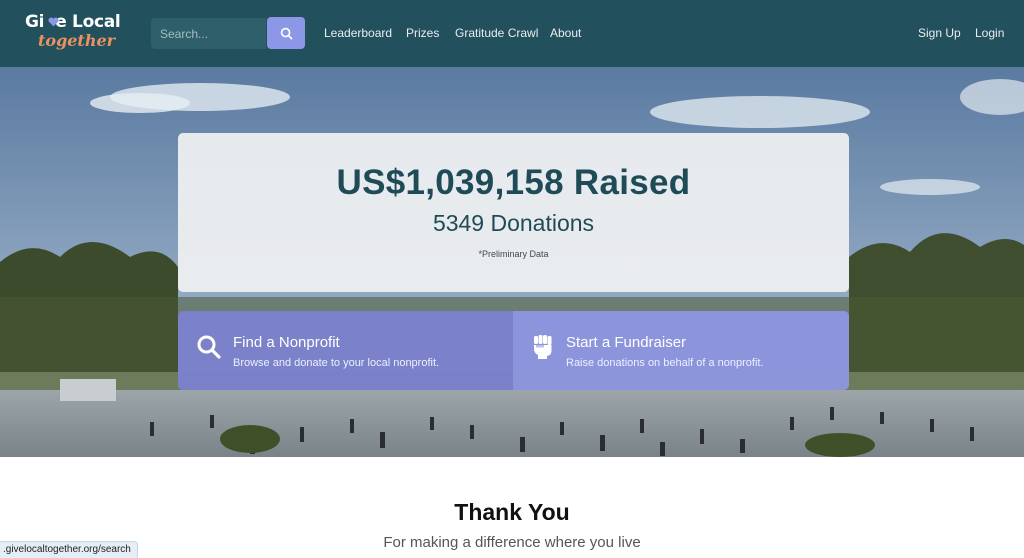  Describe the element at coordinates (543, 347) in the screenshot. I see `raised-fist-icon` at that location.